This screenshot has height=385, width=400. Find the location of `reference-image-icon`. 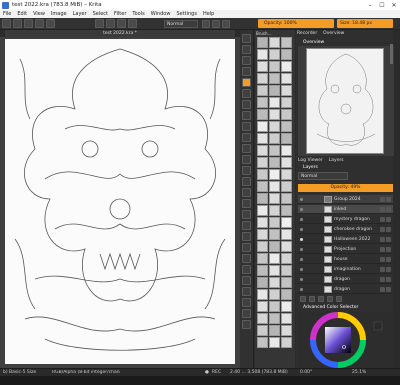

reference-image-icon is located at coordinates (246, 324).